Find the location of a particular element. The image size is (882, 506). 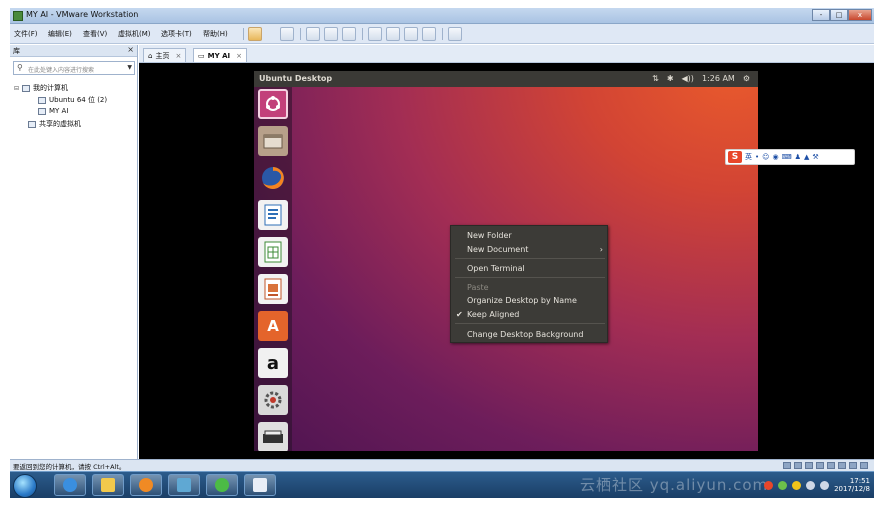

ubuntu-software-icon: A is located at coordinates (273, 326).